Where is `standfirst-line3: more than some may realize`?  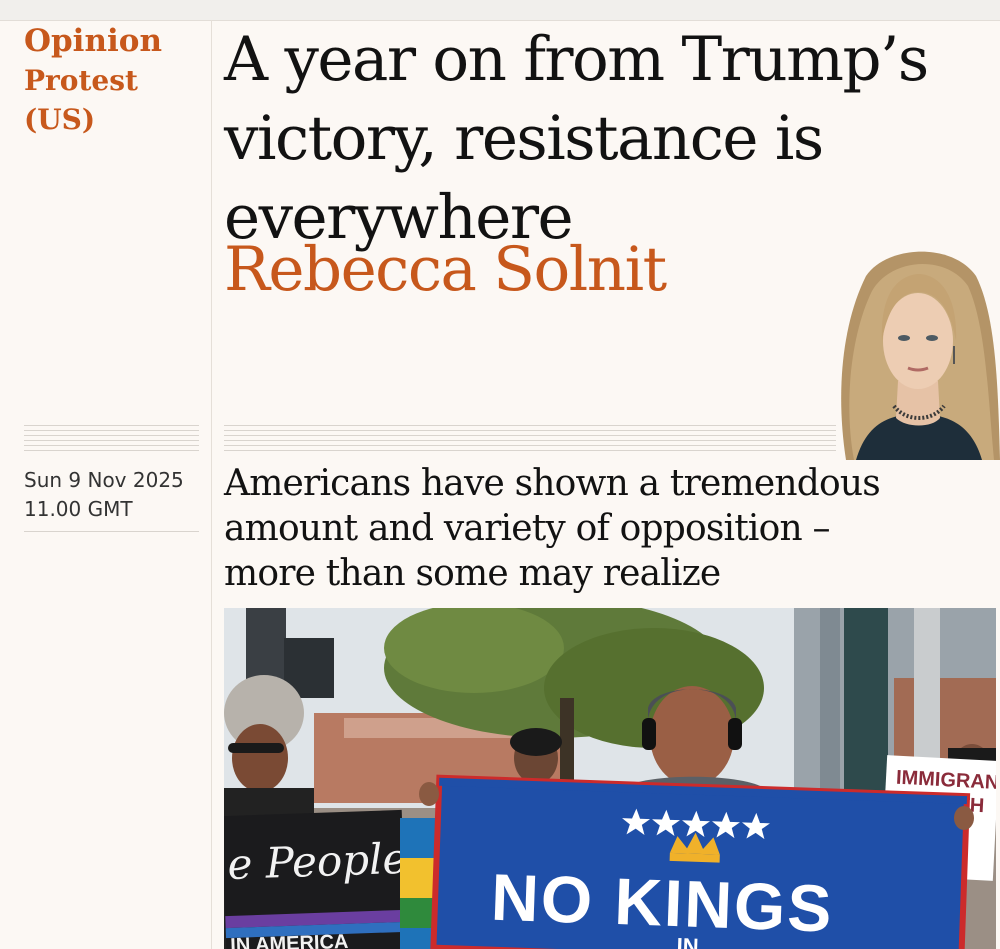 standfirst-line3: more than some may realize is located at coordinates (472, 573).